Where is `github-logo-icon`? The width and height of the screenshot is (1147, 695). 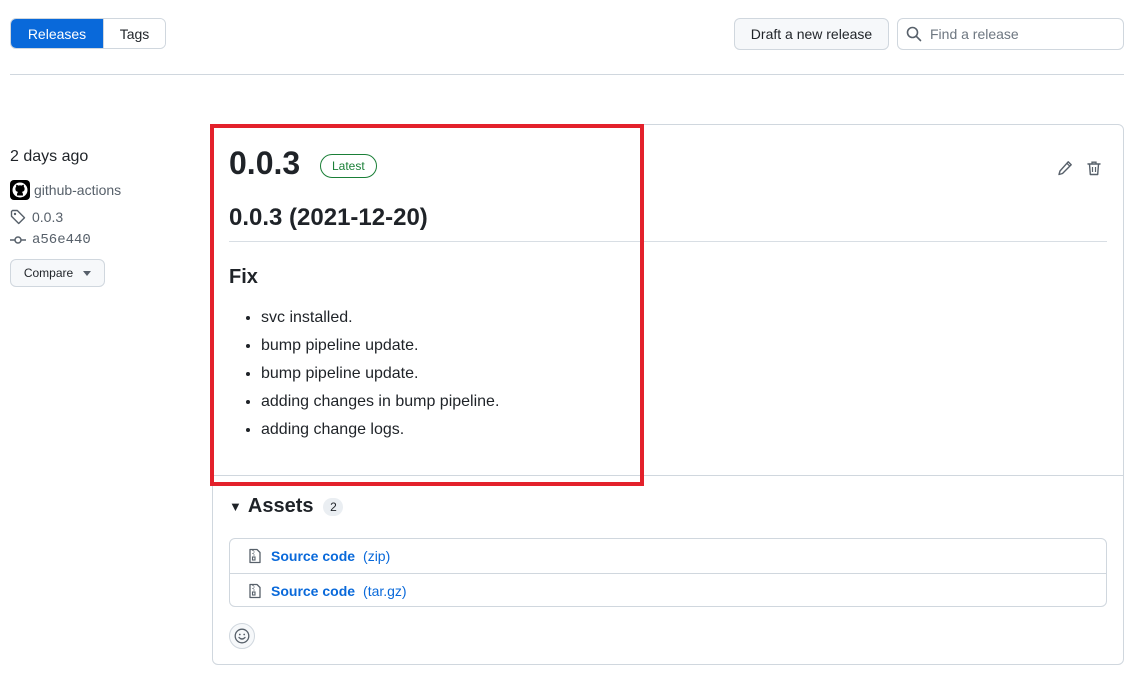 github-logo-icon is located at coordinates (20, 190).